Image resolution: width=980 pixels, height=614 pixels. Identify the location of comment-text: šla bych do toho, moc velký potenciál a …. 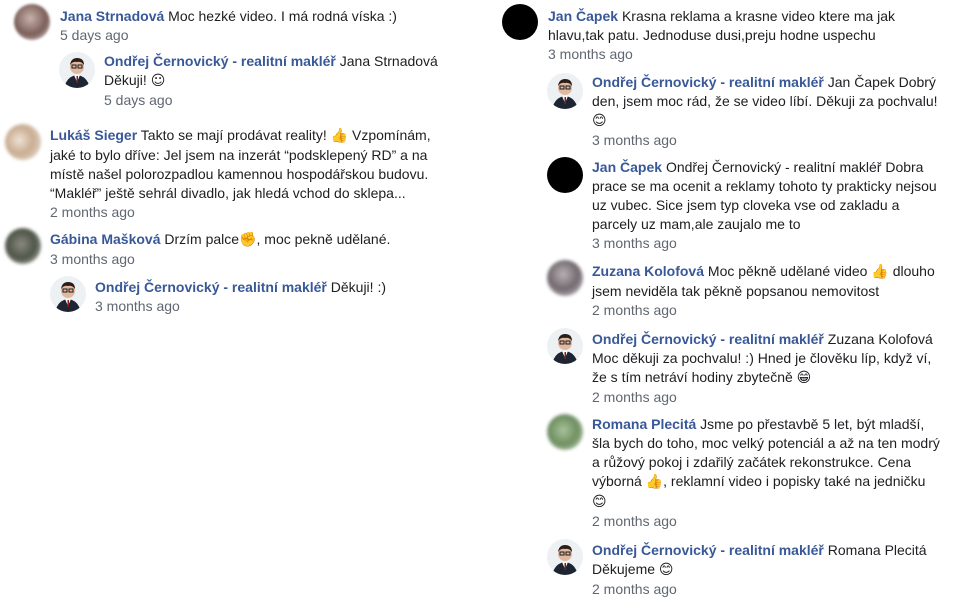
(766, 443).